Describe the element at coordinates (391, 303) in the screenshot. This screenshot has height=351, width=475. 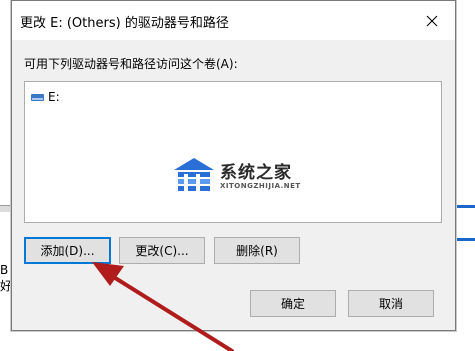
I see `cancel-button: 取消` at that location.